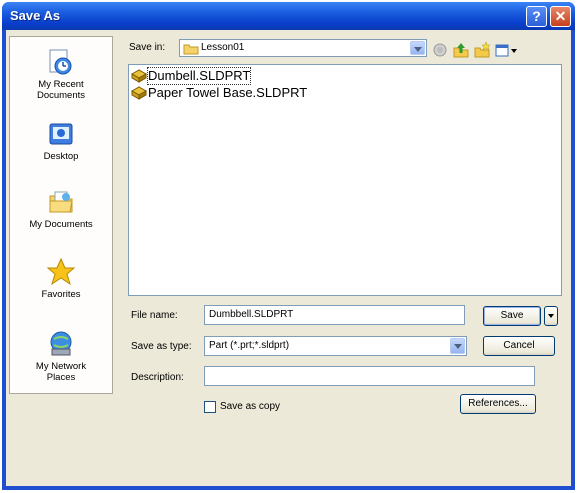 This screenshot has height=493, width=579. Describe the element at coordinates (303, 48) in the screenshot. I see `save-in-combo: Lesson01` at that location.